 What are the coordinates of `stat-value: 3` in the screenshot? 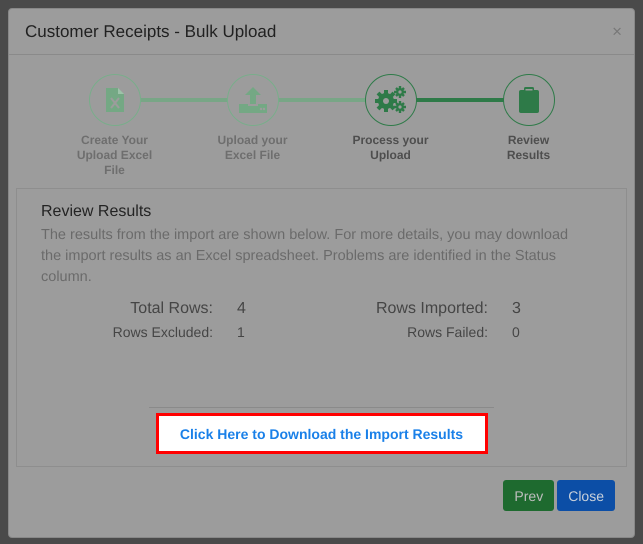 It's located at (517, 309).